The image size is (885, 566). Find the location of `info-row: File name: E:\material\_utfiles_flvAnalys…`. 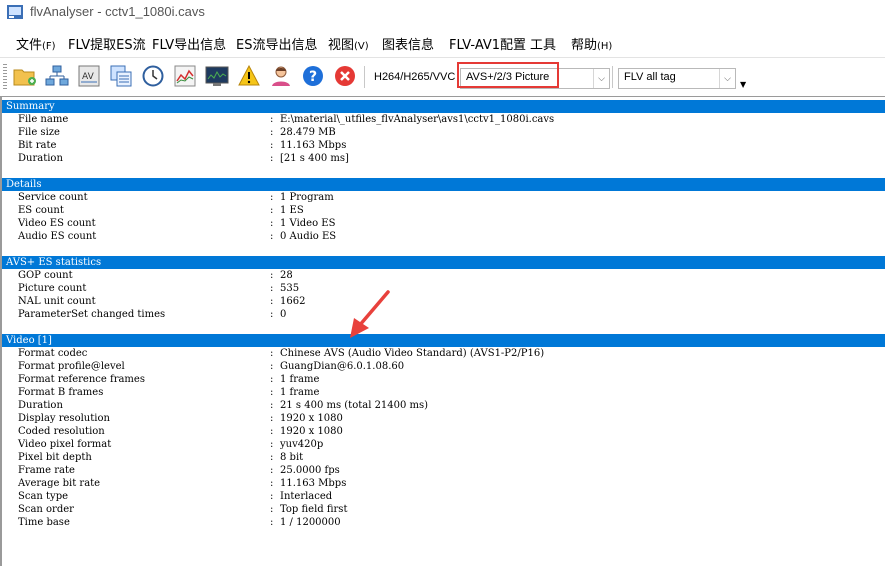

info-row: File name: E:\material\_utfiles_flvAnalys… is located at coordinates (286, 119).